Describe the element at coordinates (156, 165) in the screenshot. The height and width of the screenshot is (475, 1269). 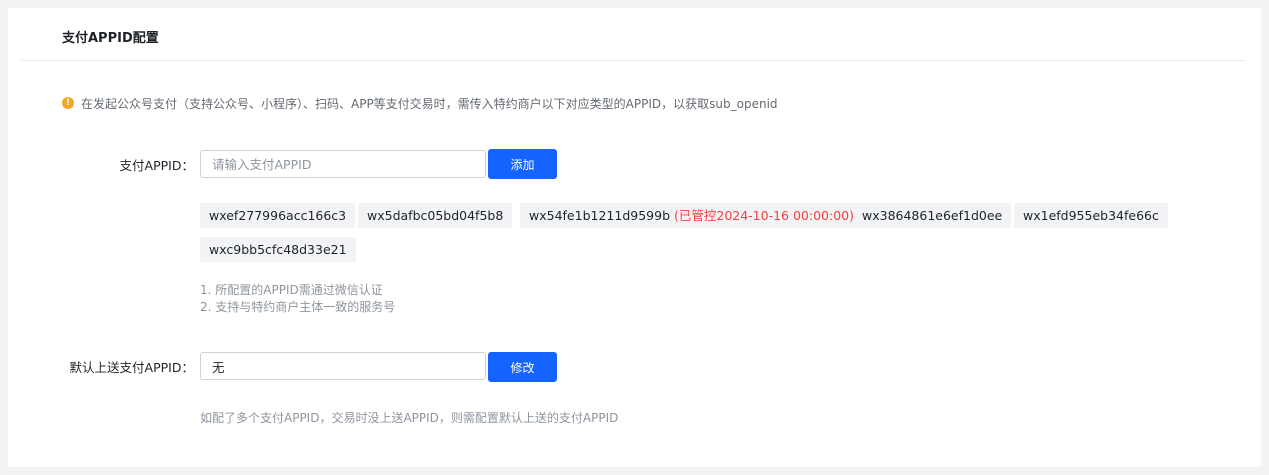
I see `appid-field-label: 支付APPID：` at that location.